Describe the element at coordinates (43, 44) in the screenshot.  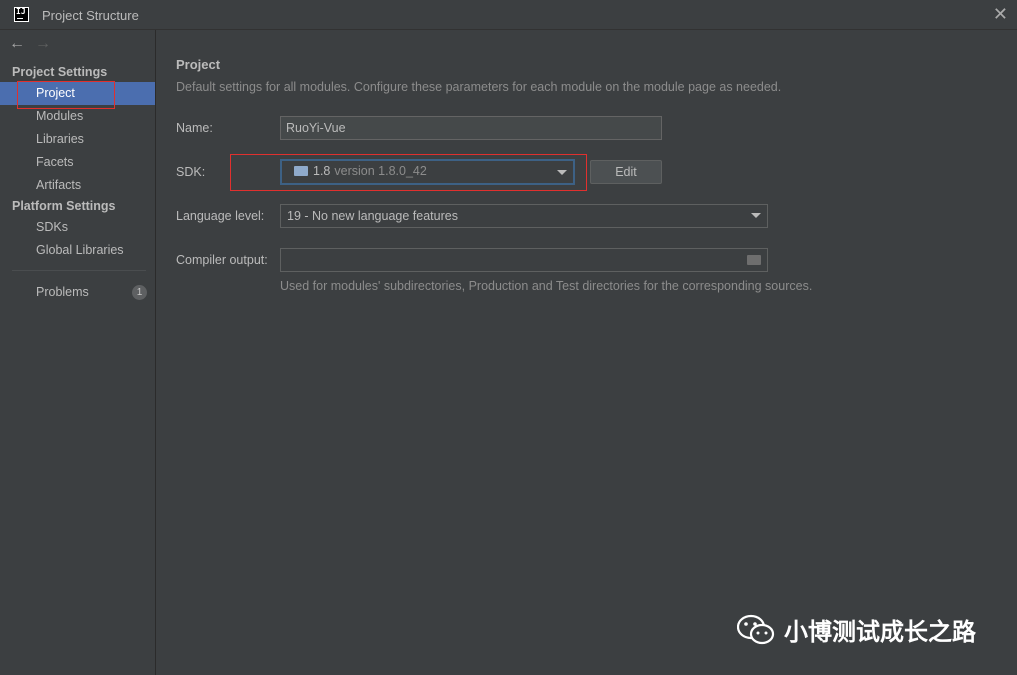
I see `forward-arrow-icon: →` at that location.